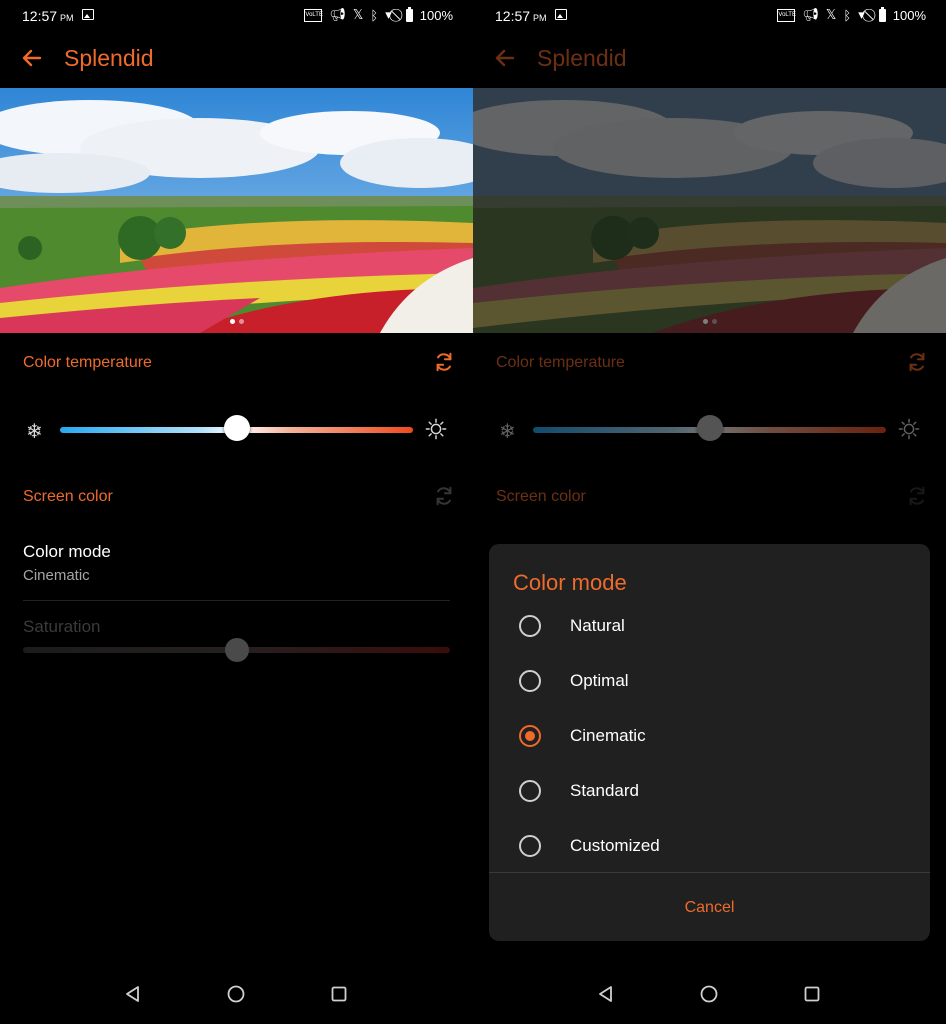 The height and width of the screenshot is (1024, 946). Describe the element at coordinates (709, 791) in the screenshot. I see `option-standard: Standard` at that location.